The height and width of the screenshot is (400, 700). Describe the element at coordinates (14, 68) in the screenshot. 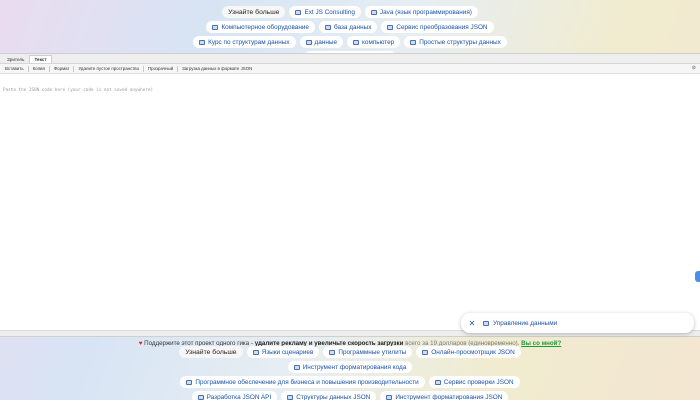

I see `paste-button: Вставить` at that location.